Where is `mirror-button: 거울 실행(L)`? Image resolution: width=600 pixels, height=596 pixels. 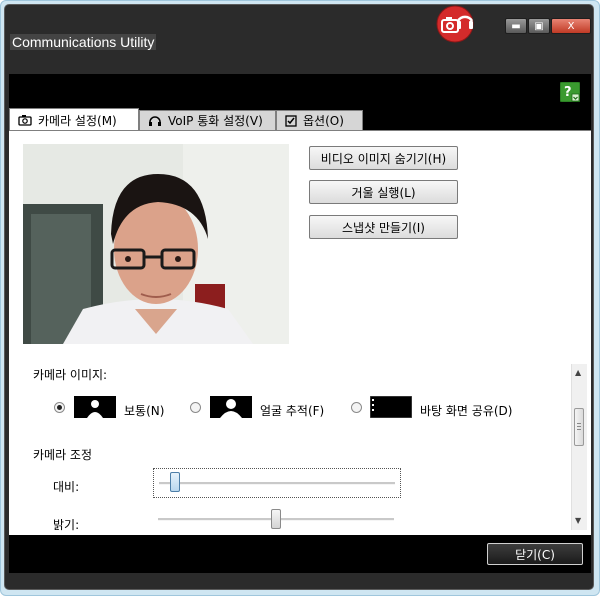
mirror-button: 거울 실행(L) is located at coordinates (383, 192).